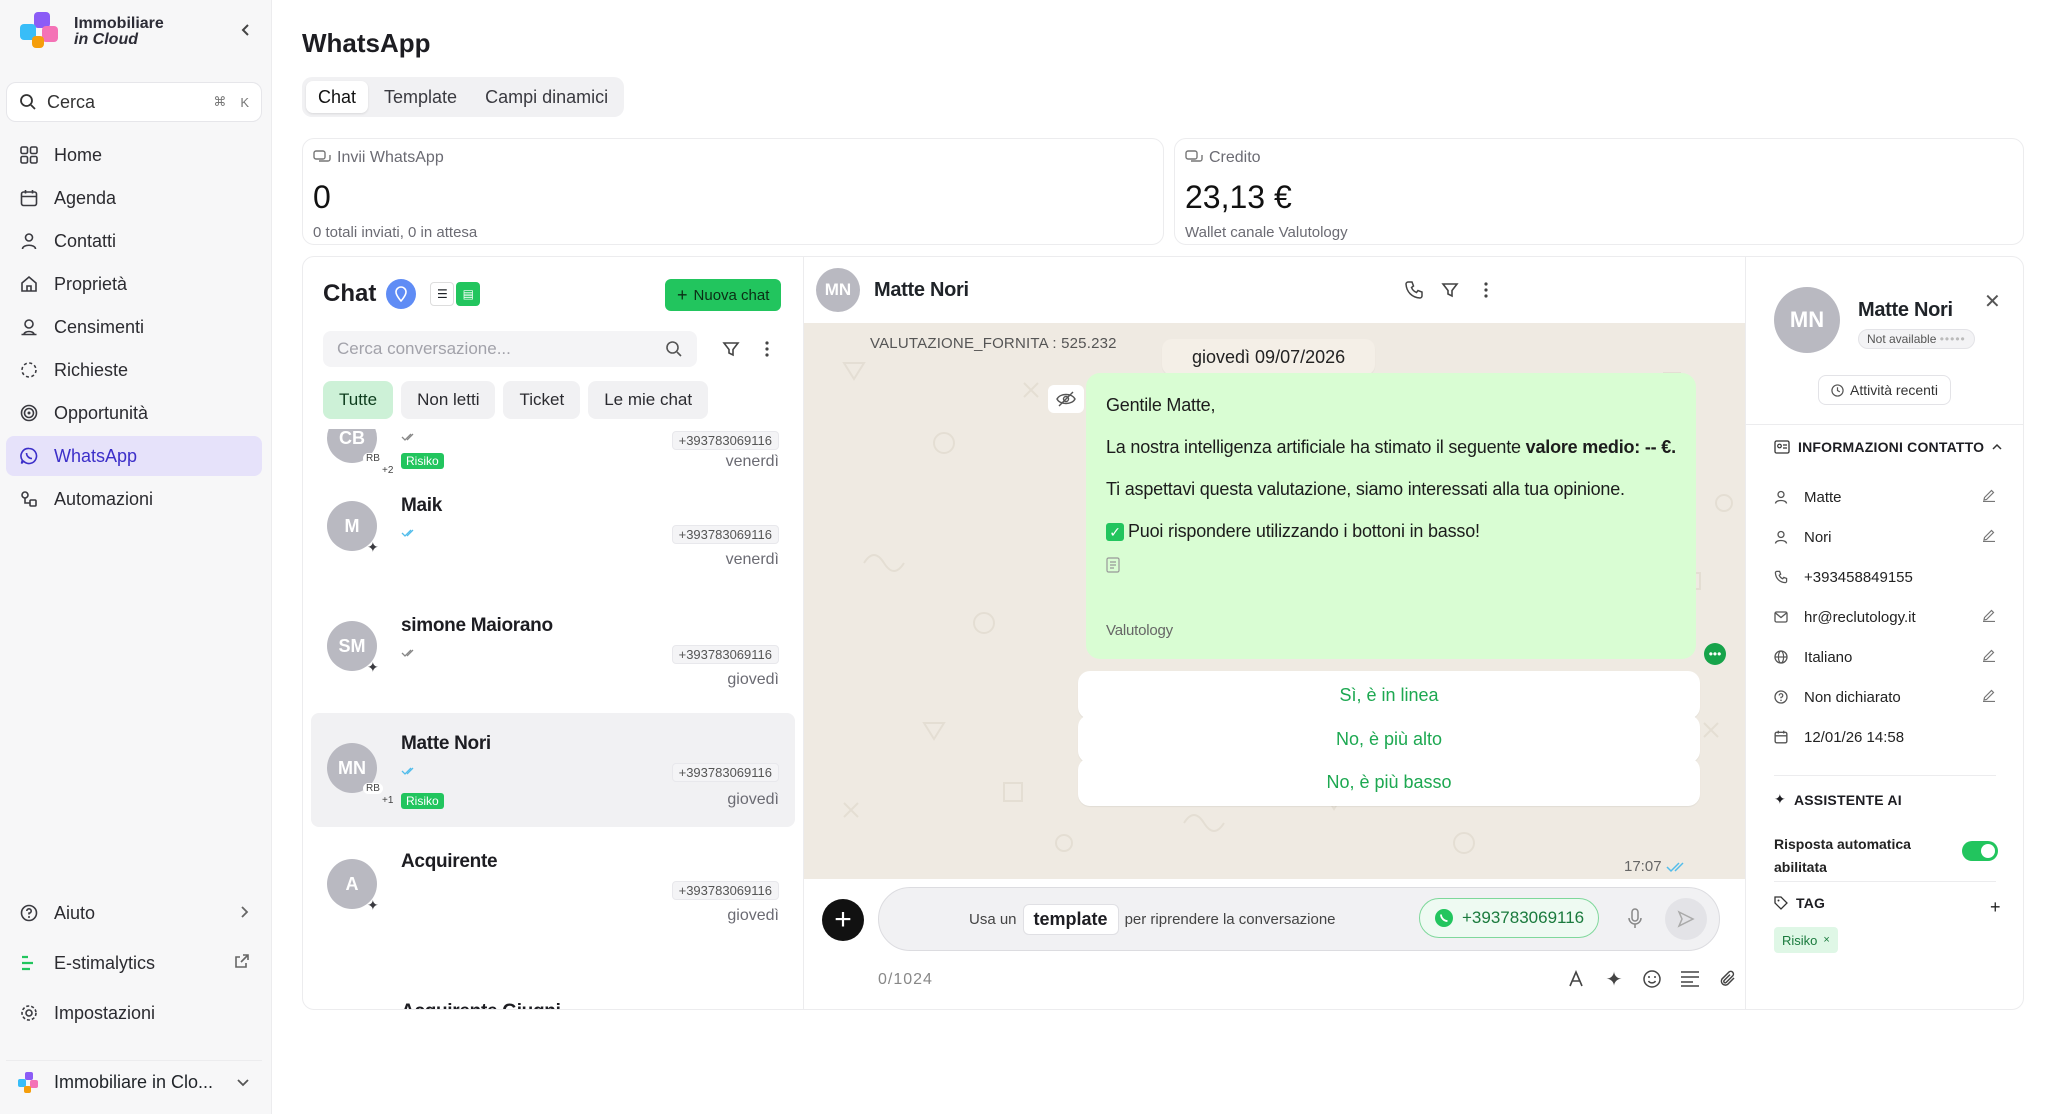  I want to click on tab-chat: Chat, so click(337, 97).